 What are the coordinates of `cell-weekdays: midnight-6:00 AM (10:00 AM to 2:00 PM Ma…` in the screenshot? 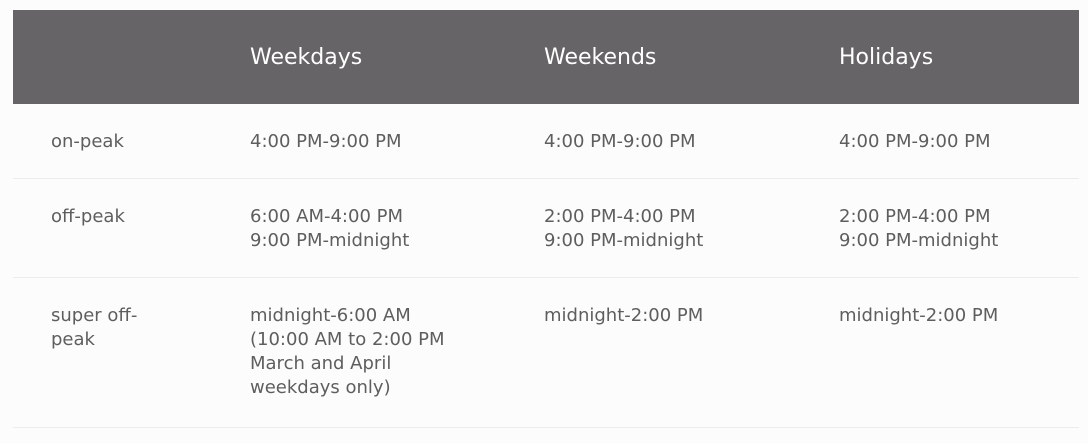 It's located at (357, 352).